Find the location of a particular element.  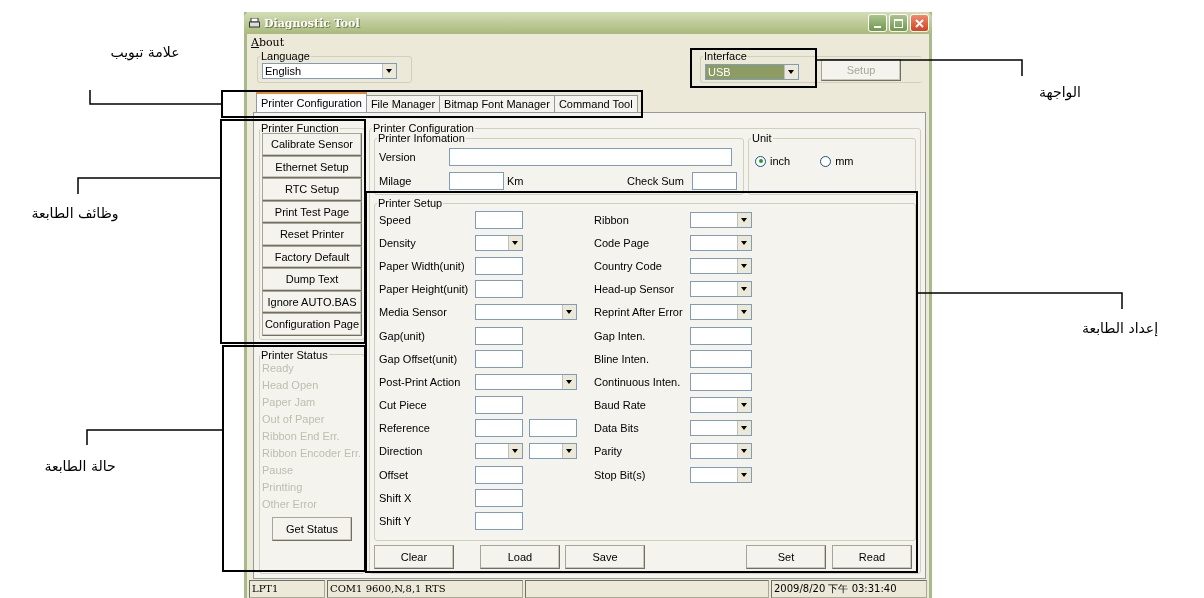

close-button is located at coordinates (919, 23).